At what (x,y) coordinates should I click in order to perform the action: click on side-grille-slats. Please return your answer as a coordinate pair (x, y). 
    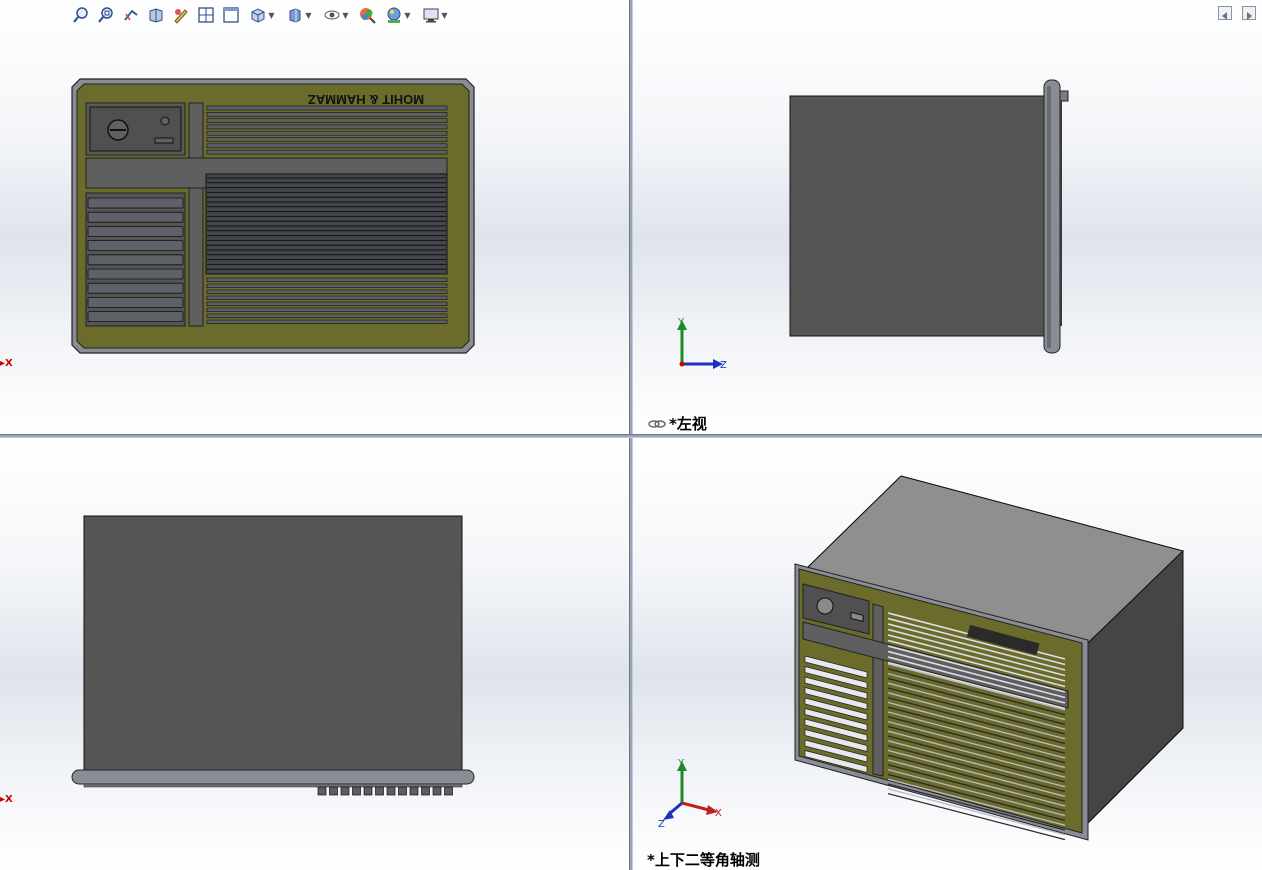
    Looking at the image, I should click on (135, 259).